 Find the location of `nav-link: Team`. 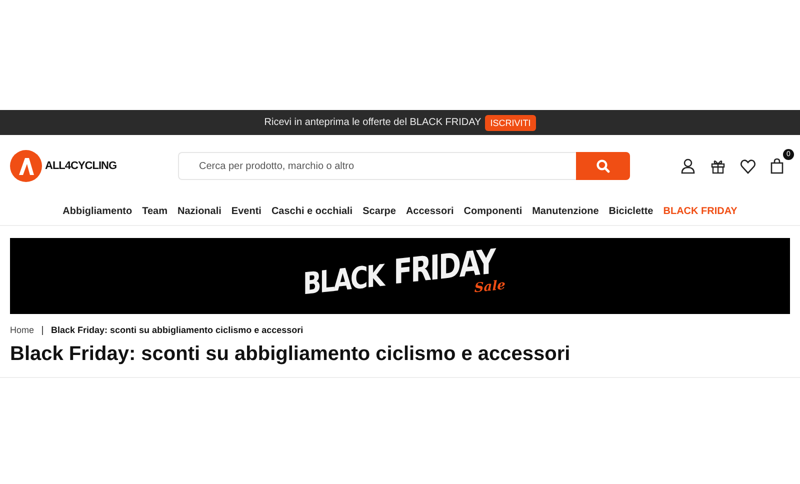

nav-link: Team is located at coordinates (155, 211).